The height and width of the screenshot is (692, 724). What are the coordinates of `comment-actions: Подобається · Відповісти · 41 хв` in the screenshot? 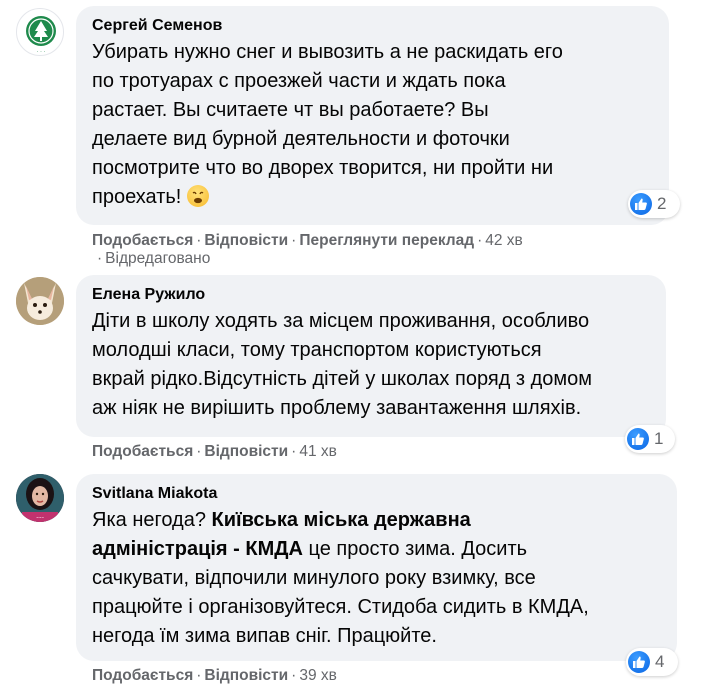 It's located at (214, 451).